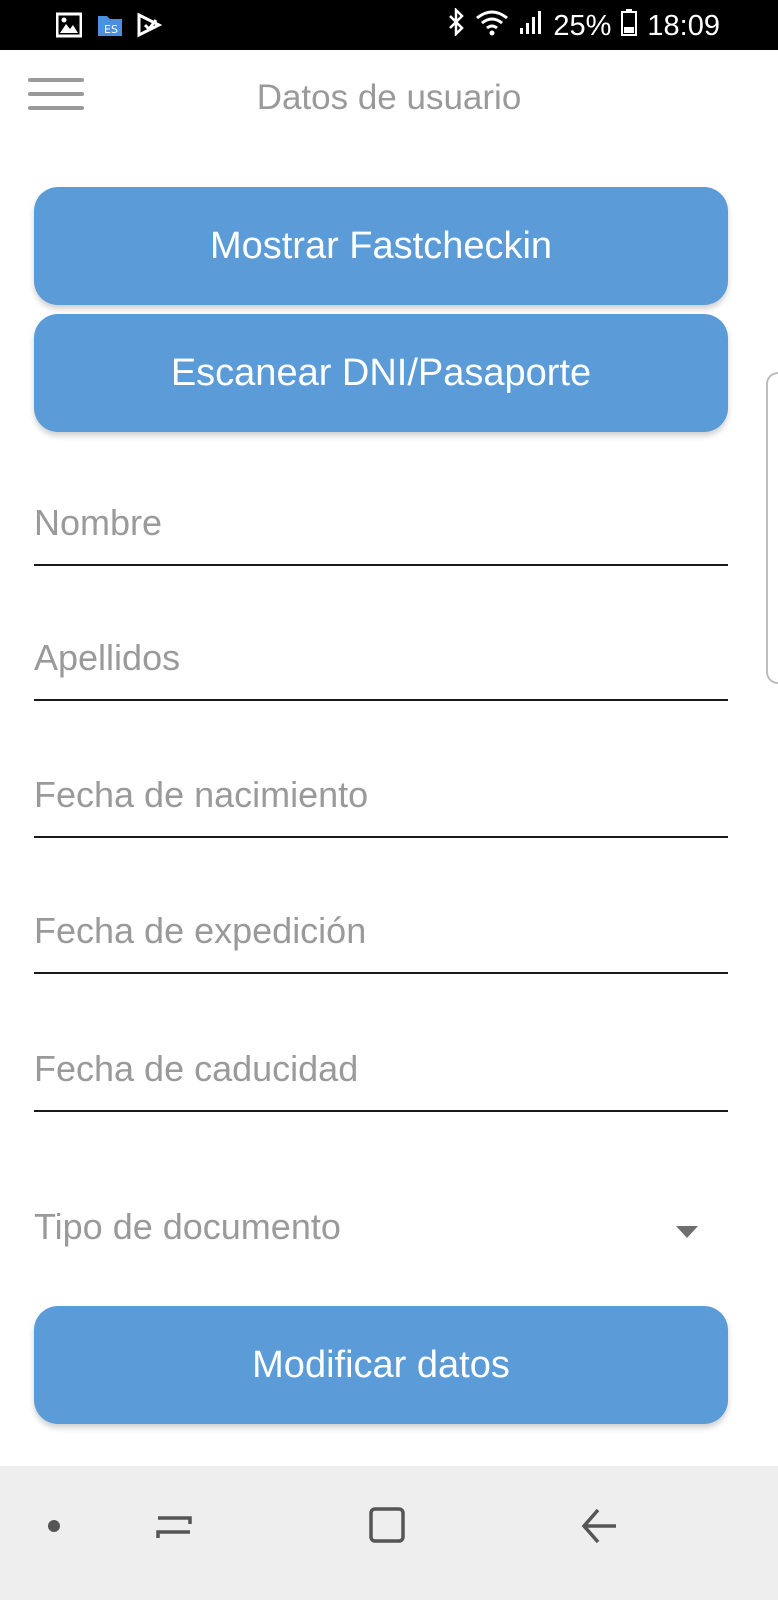 Image resolution: width=778 pixels, height=1600 pixels. What do you see at coordinates (54, 1526) in the screenshot?
I see `dot-icon` at bounding box center [54, 1526].